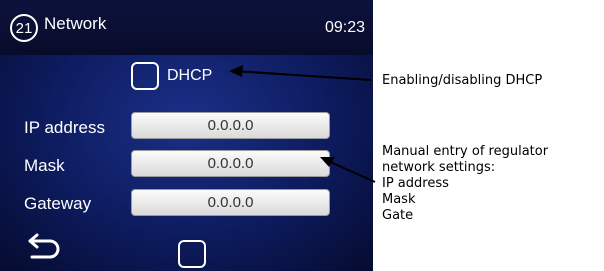  What do you see at coordinates (230, 163) in the screenshot?
I see `mask-field: 0.0.0.0` at bounding box center [230, 163].